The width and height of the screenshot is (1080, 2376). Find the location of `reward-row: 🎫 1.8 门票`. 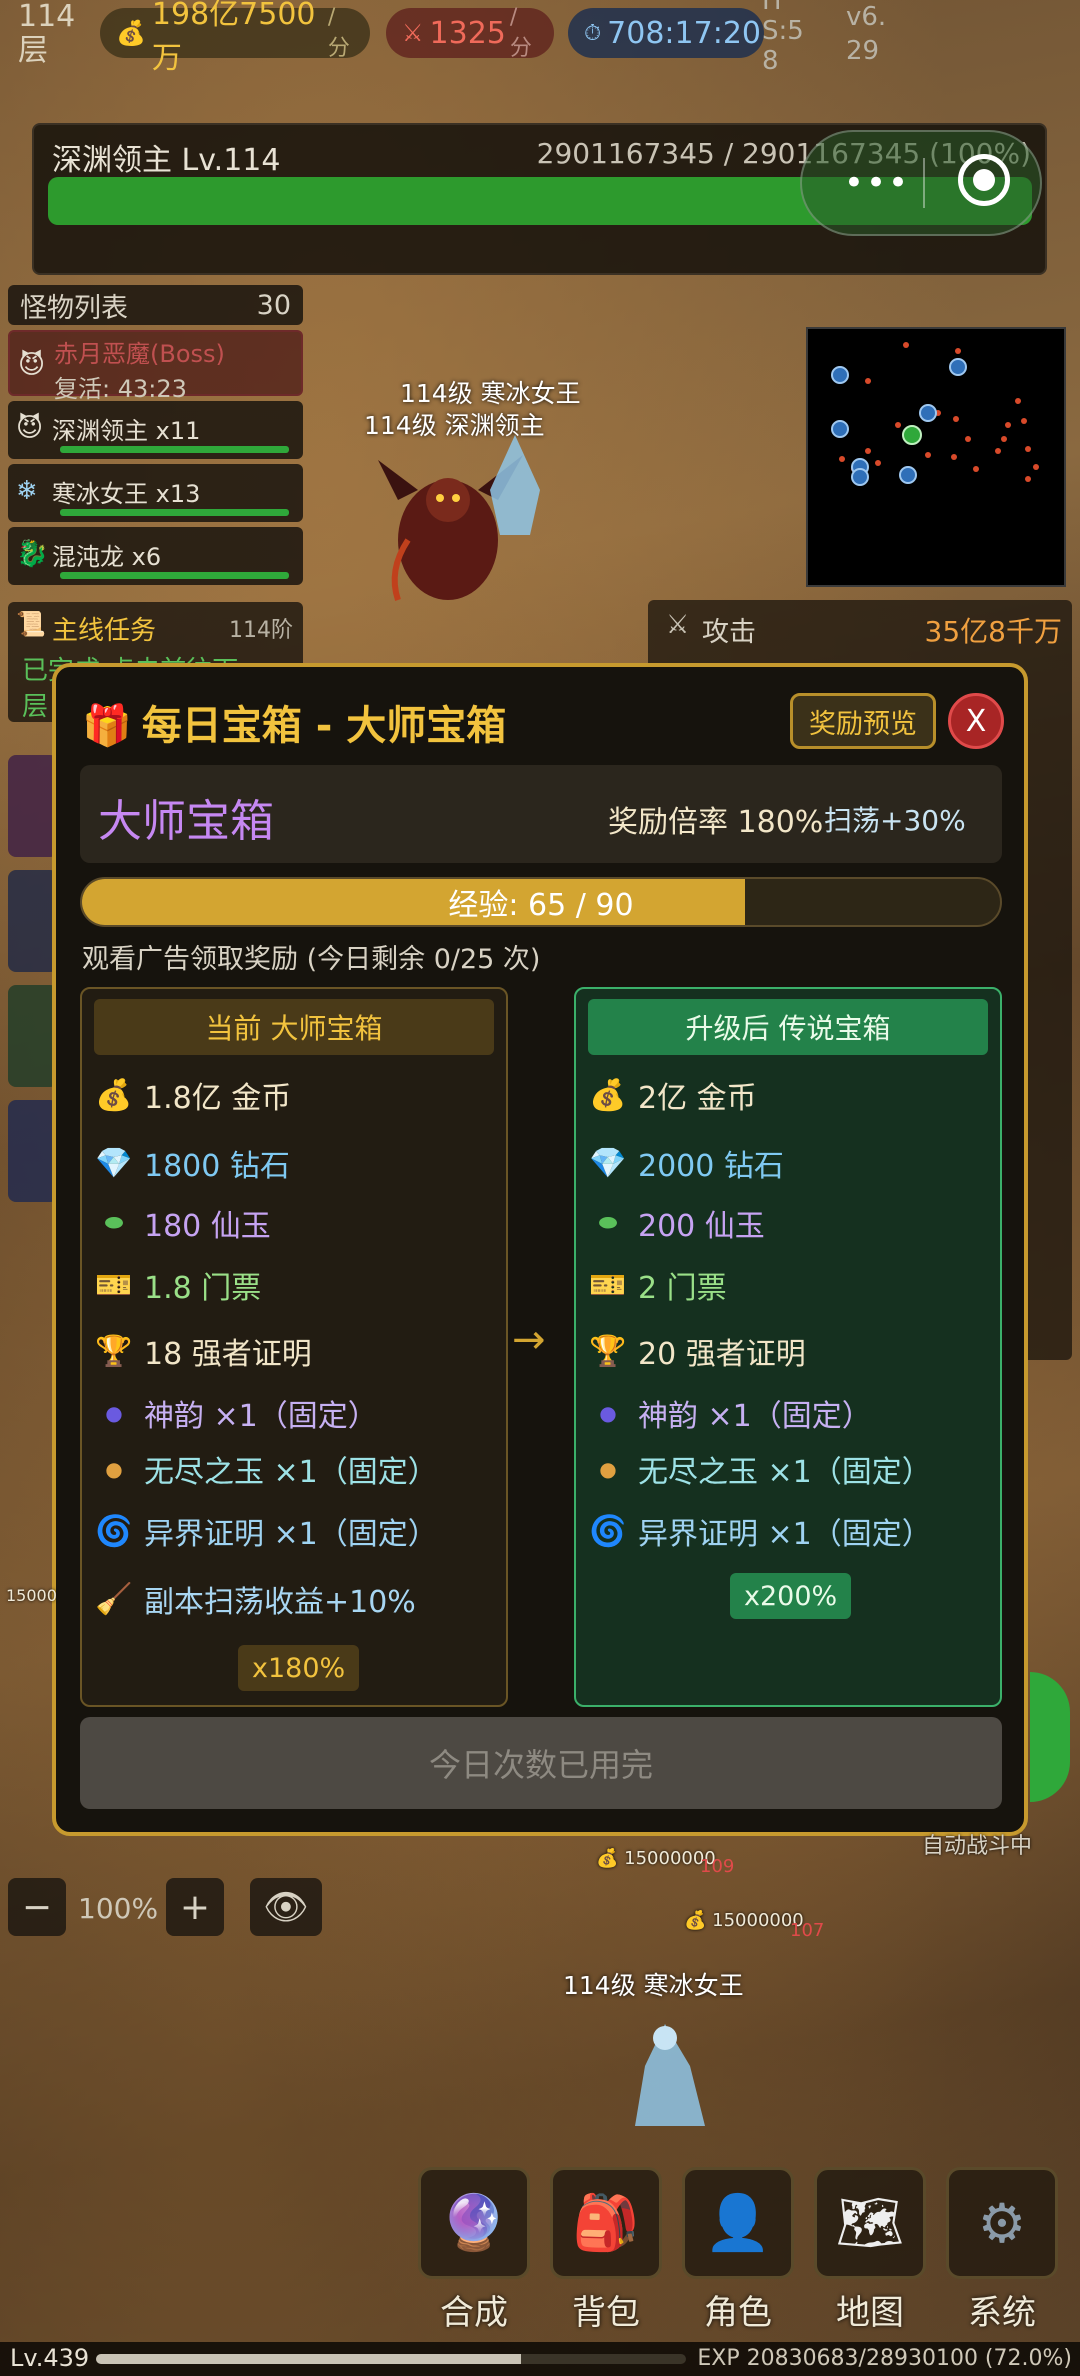

reward-row: 🎫 1.8 门票 is located at coordinates (177, 1285).